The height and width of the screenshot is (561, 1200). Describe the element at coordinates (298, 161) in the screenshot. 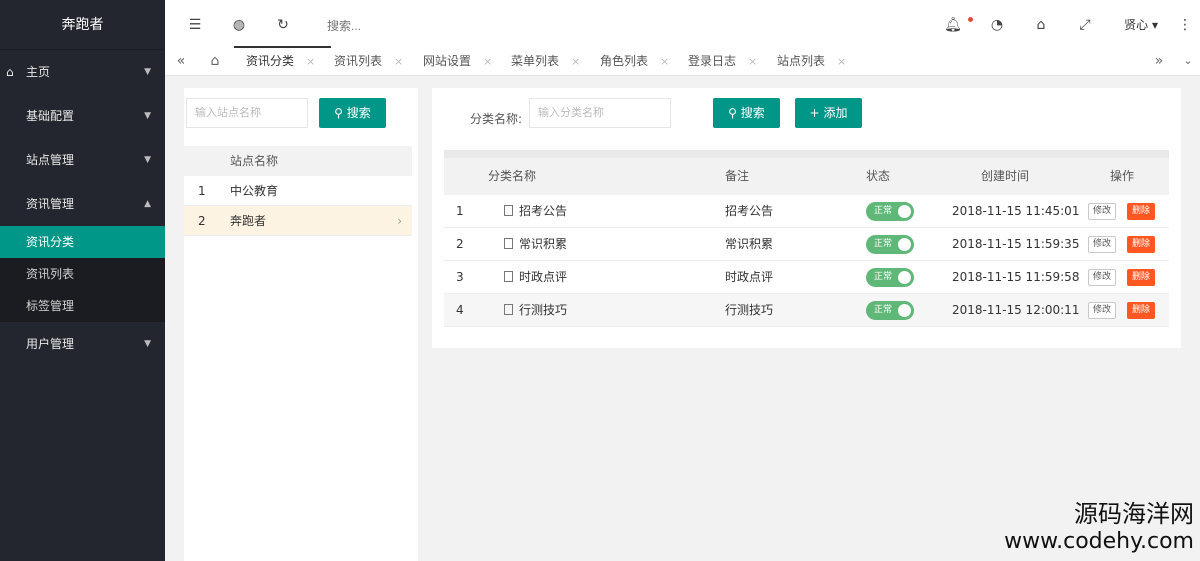

I see `site-table-header: 站点名称` at that location.